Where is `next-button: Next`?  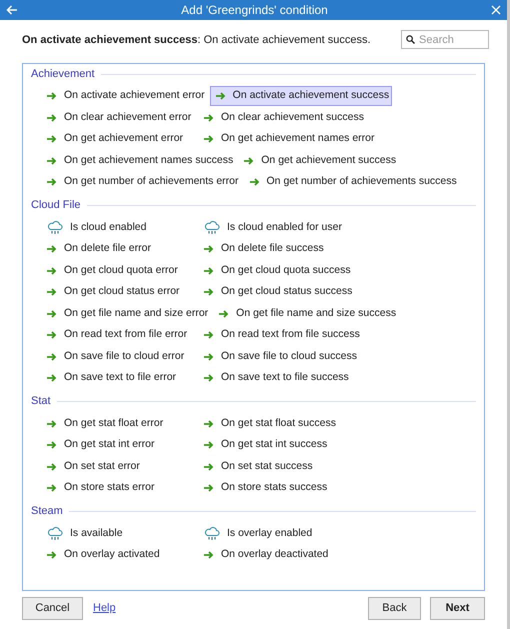 next-button: Next is located at coordinates (457, 608).